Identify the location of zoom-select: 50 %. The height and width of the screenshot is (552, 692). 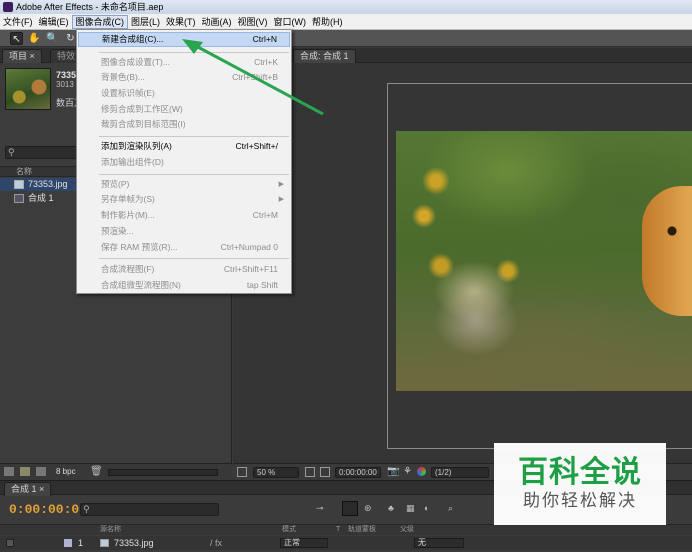
(276, 472).